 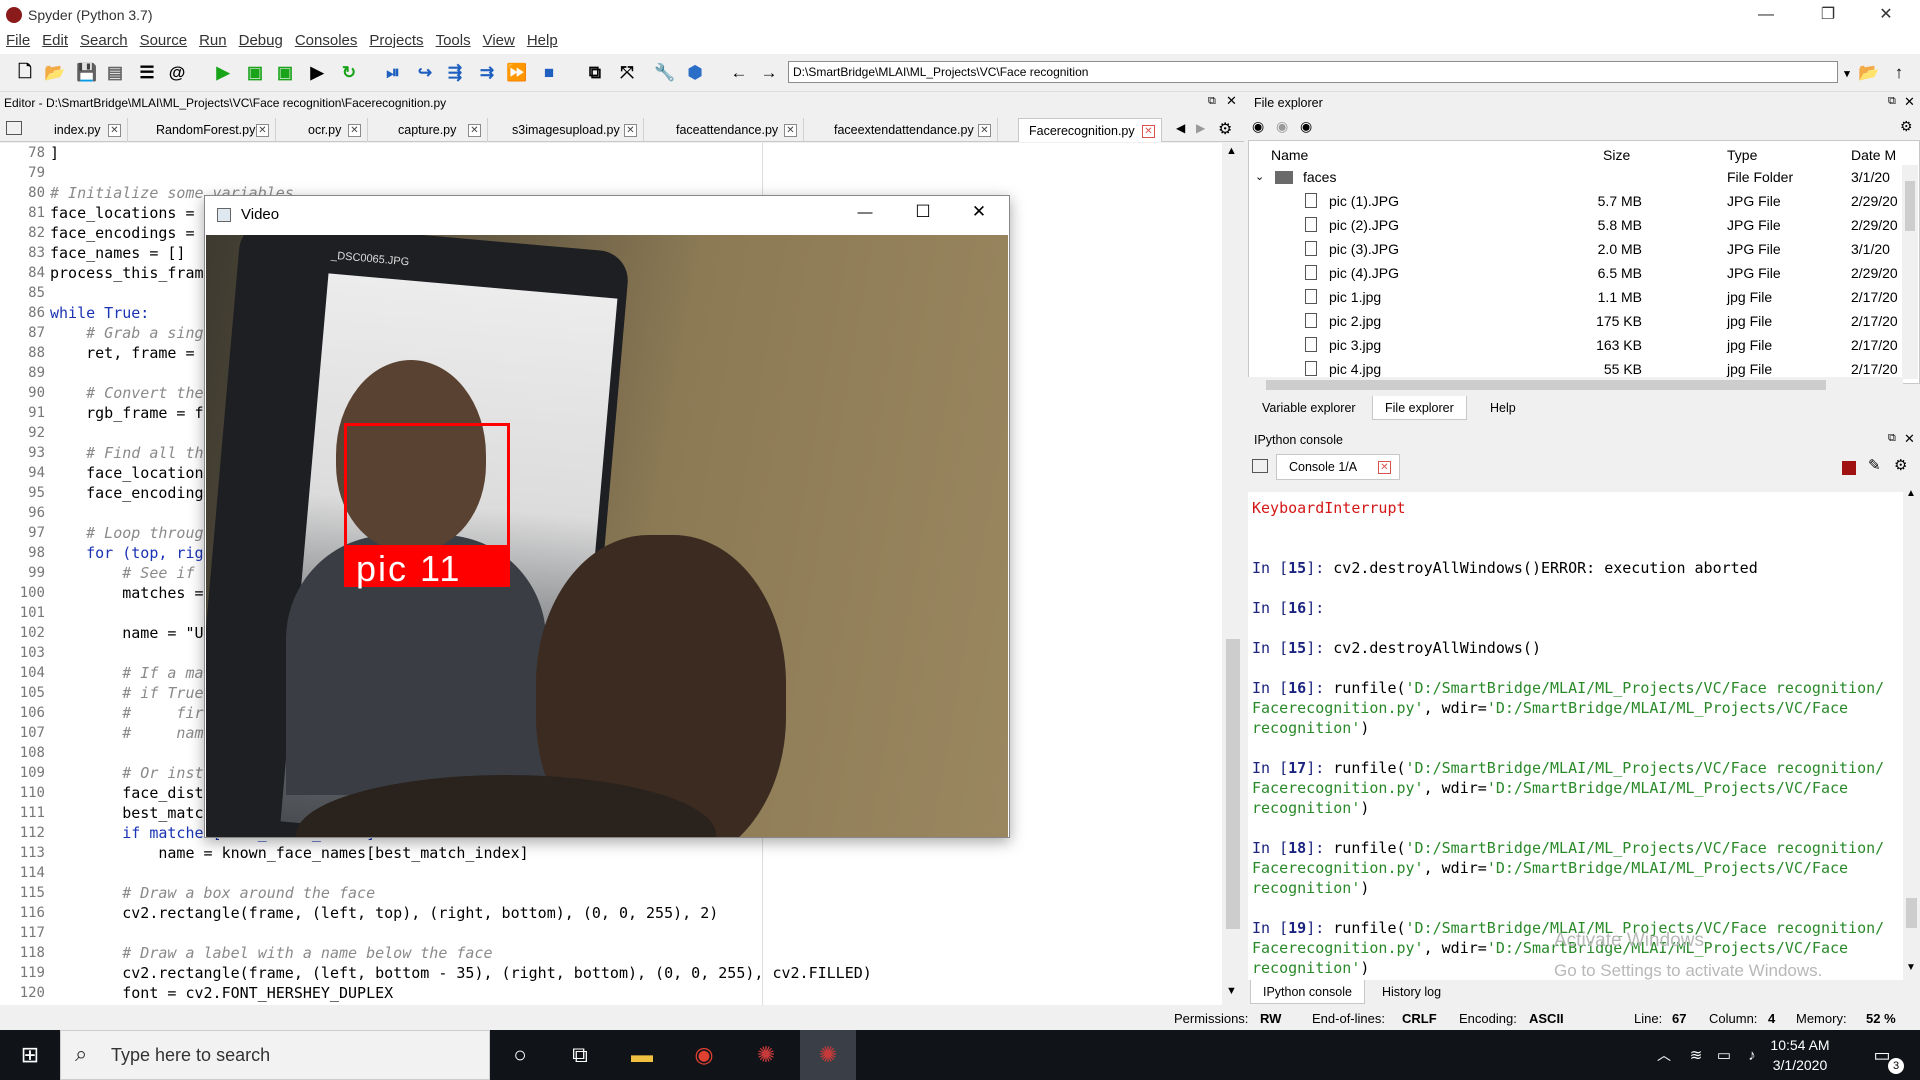 I want to click on console-scrollbar: ▲ ▼, so click(x=1911, y=733).